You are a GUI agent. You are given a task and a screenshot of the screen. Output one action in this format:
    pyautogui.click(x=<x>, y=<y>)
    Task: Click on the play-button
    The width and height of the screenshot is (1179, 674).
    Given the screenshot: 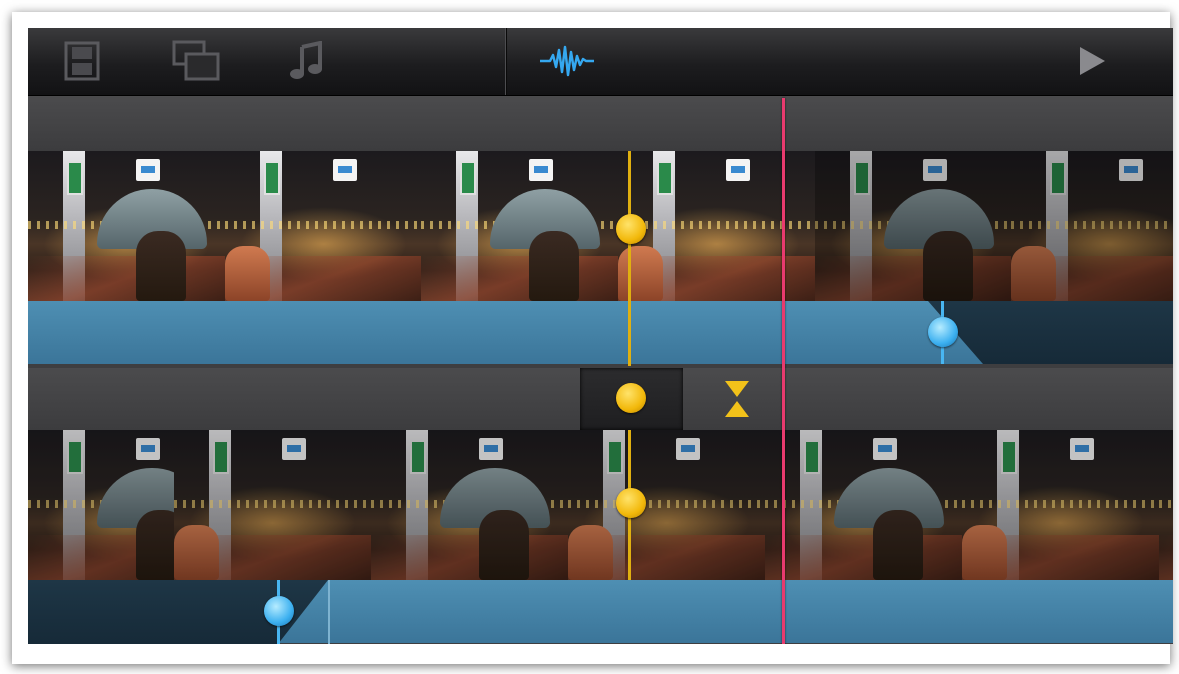 What is the action you would take?
    pyautogui.click(x=1091, y=61)
    